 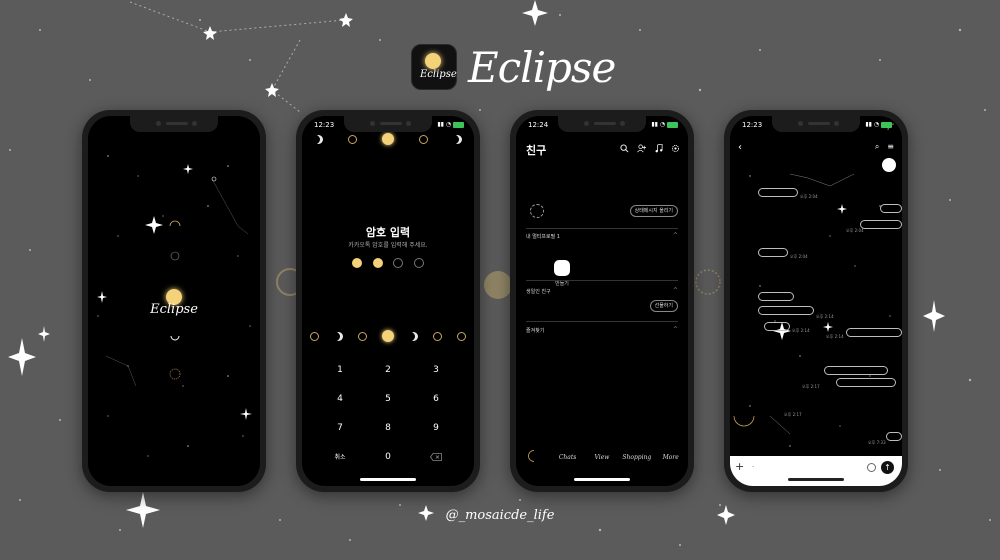 What do you see at coordinates (398, 263) in the screenshot?
I see `passcode-dot-empty` at bounding box center [398, 263].